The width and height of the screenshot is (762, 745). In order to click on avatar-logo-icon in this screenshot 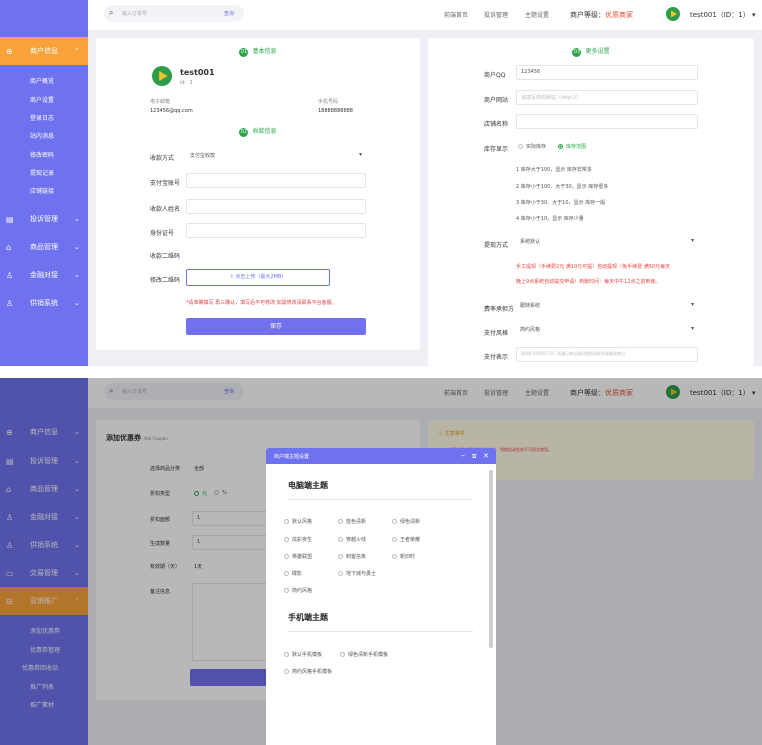, I will do `click(673, 14)`.